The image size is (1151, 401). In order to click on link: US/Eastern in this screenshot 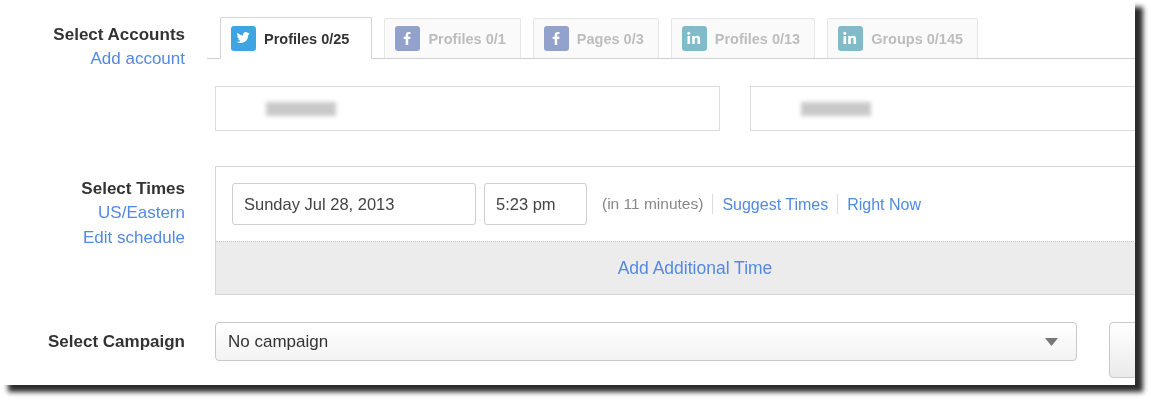, I will do `click(141, 212)`.